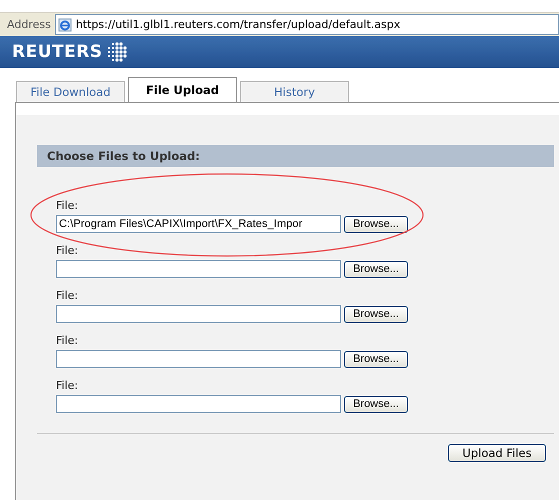 The height and width of the screenshot is (500, 559). I want to click on file-path-field: C:\Program Files\CAPIX\Import\FX_Rates_Impor, so click(198, 224).